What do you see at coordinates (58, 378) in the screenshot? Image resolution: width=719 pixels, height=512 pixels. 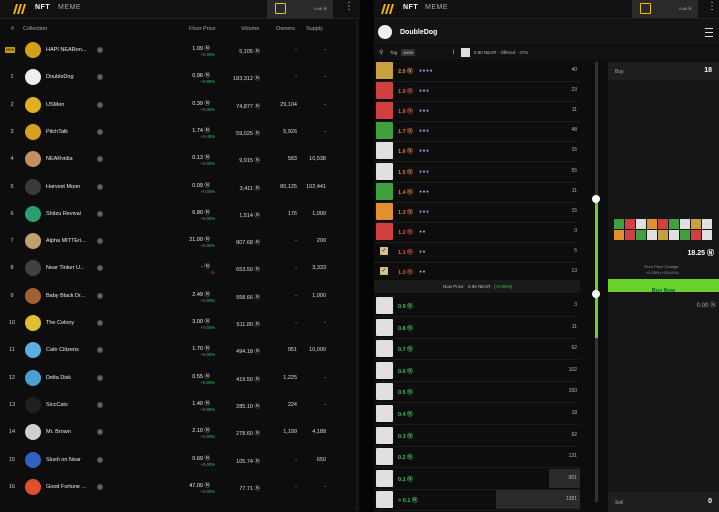 I see `collection-name: Delta Disk` at bounding box center [58, 378].